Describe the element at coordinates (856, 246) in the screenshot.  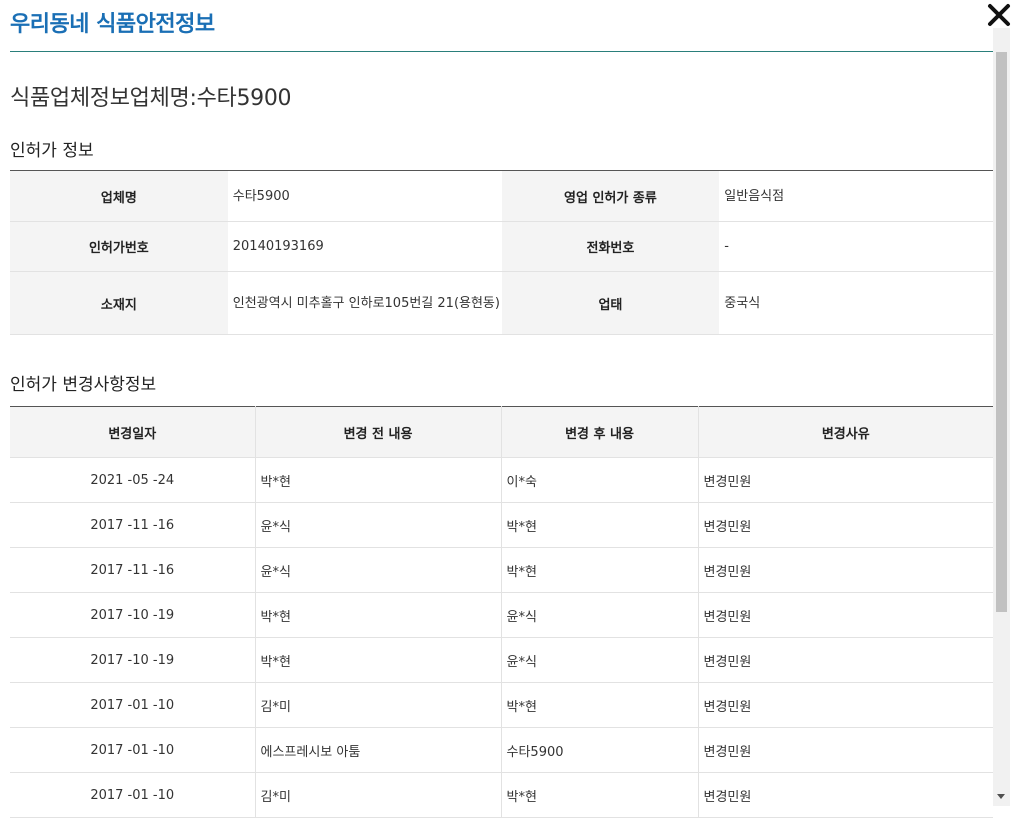
I see `value-phone: -` at that location.